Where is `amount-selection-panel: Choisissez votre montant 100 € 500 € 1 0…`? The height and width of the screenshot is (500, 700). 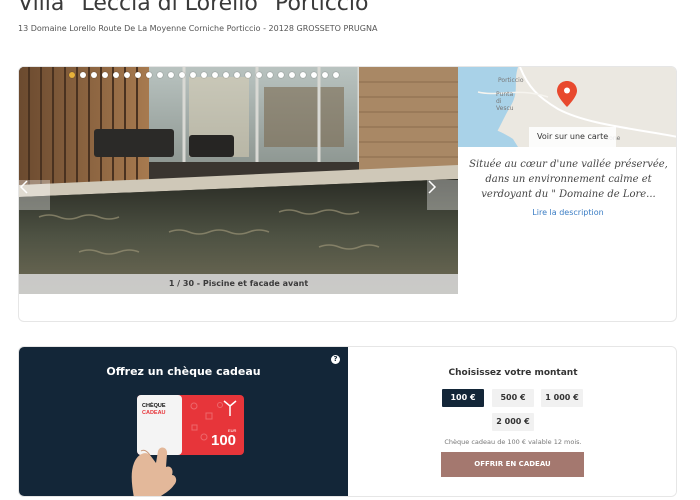
amount-selection-panel: Choisissez votre montant 100 € 500 € 1 0… is located at coordinates (512, 421).